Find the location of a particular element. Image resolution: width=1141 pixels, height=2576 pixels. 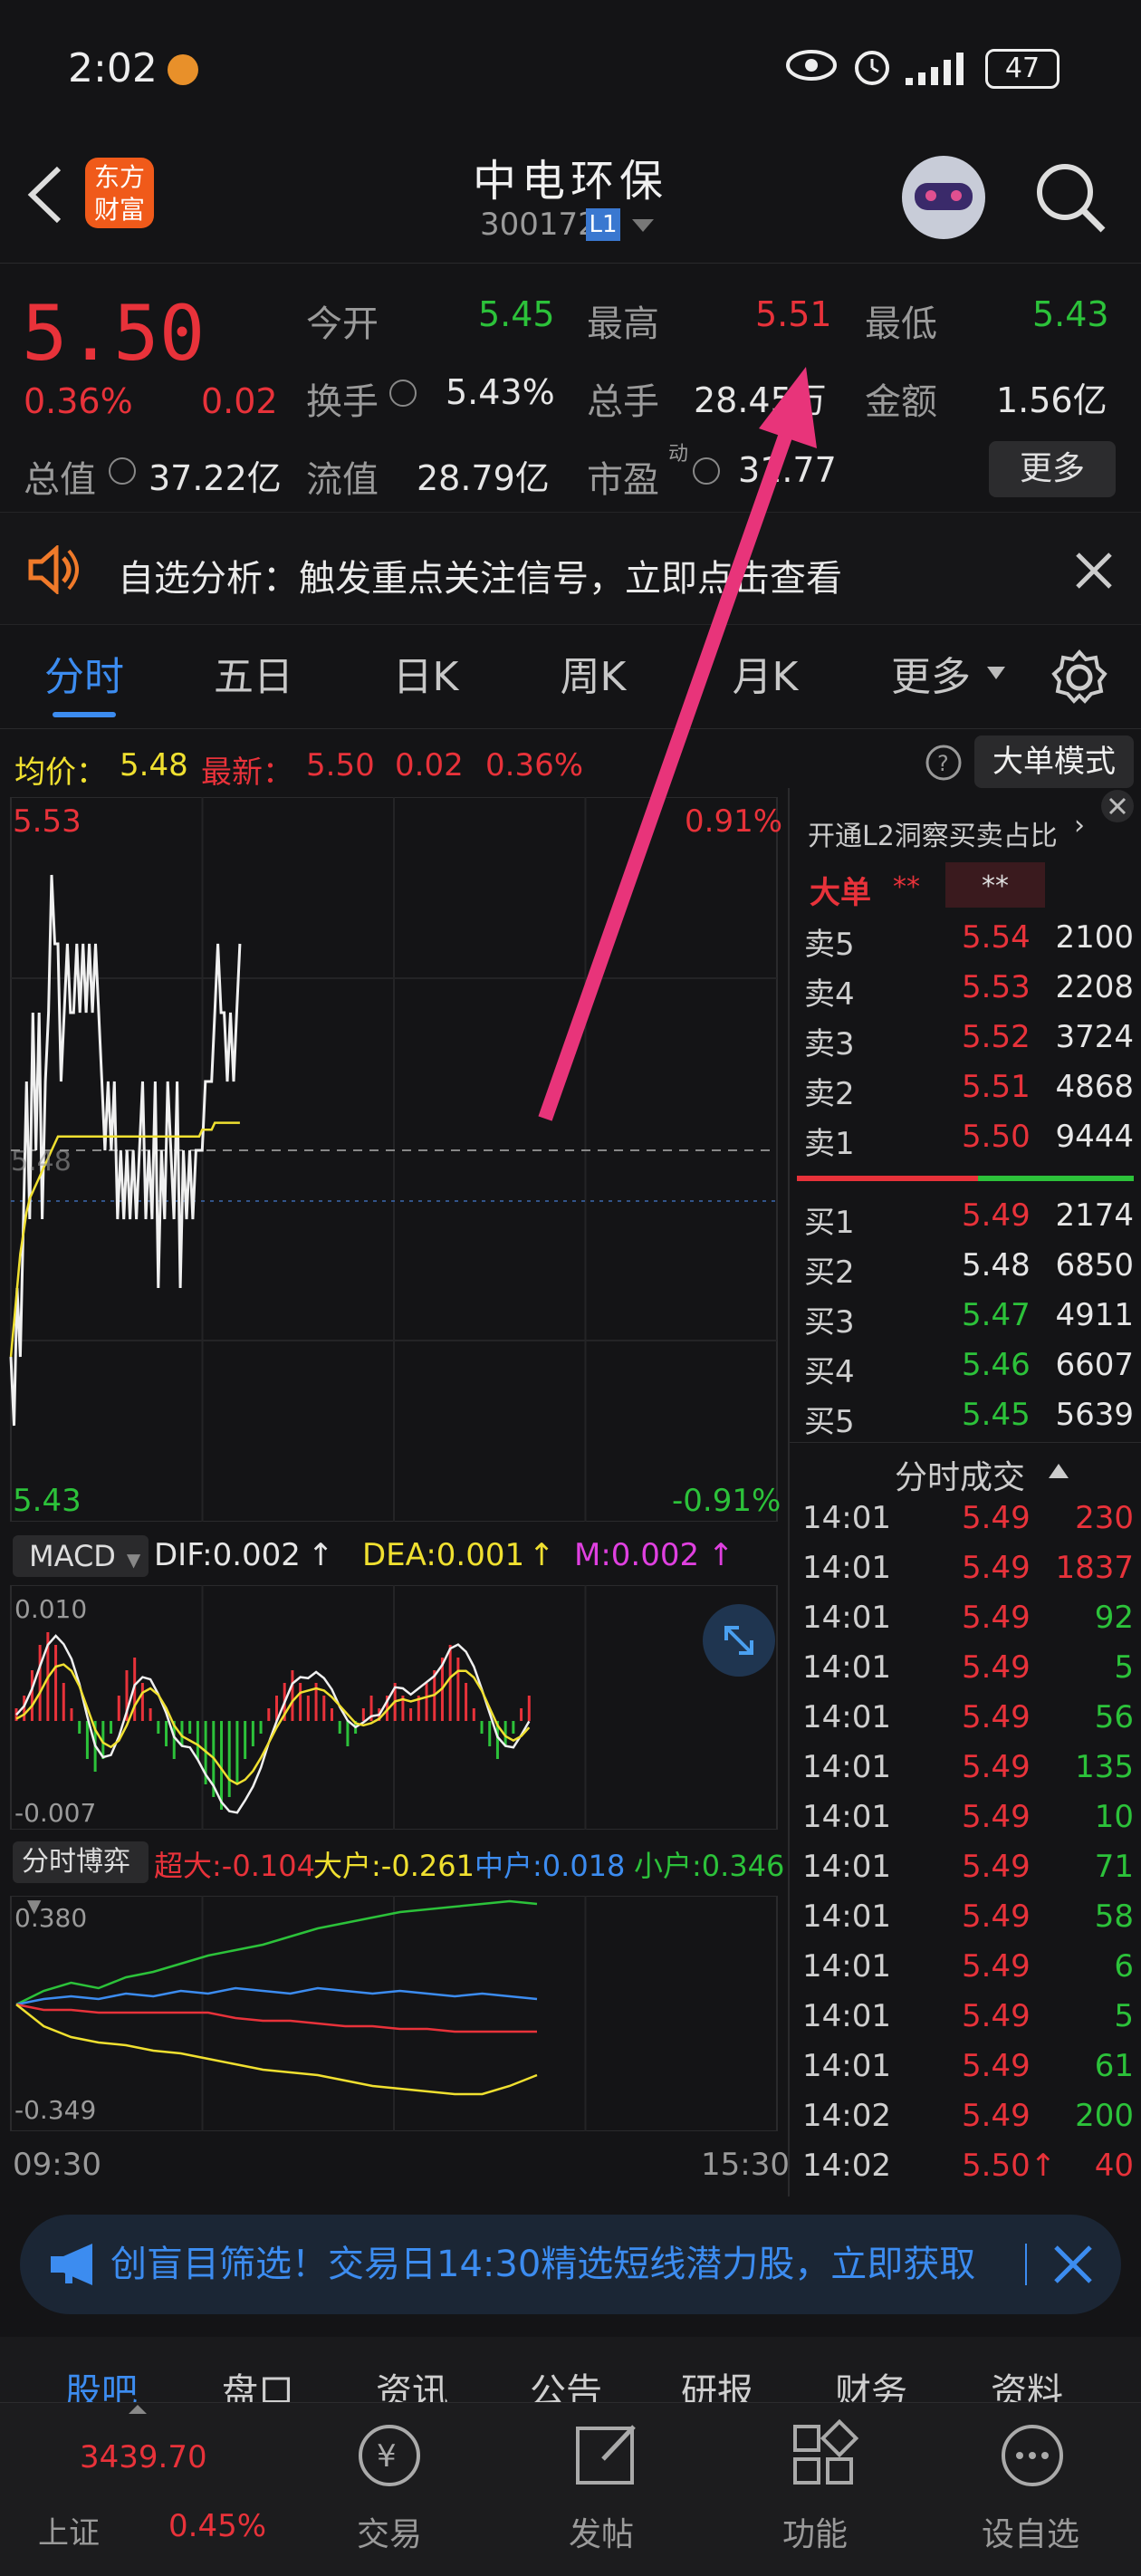

ask-level: 卖5 5.54 2100 is located at coordinates (966, 944).